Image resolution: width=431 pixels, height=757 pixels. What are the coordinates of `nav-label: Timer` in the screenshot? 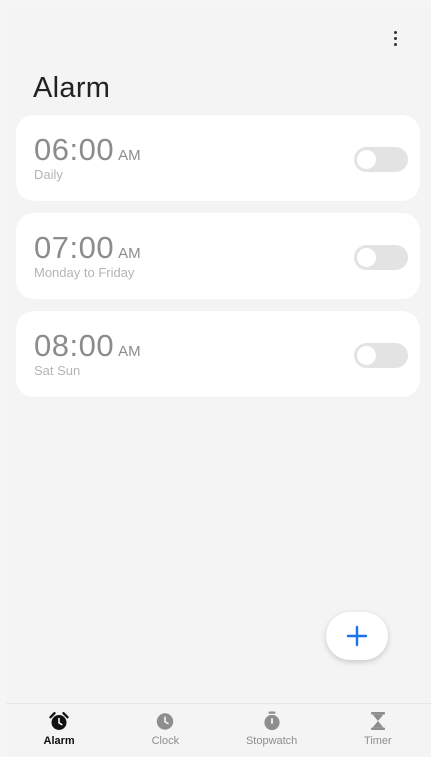 It's located at (378, 741).